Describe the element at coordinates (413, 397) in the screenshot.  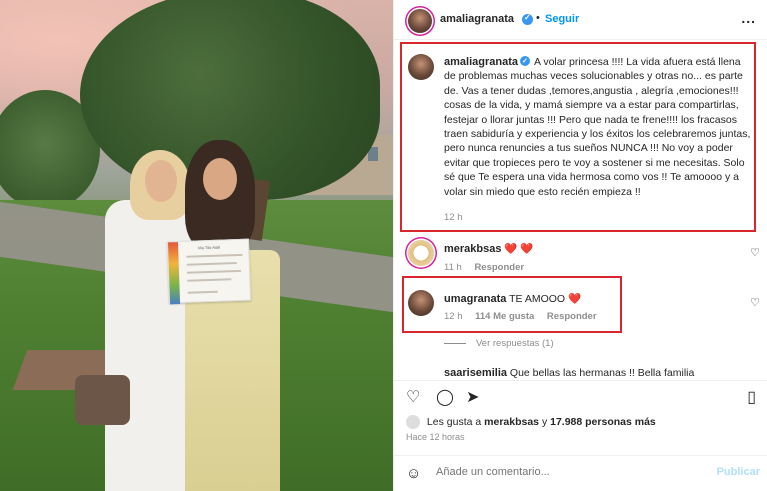
I see `like-heart-icon: ♡` at that location.